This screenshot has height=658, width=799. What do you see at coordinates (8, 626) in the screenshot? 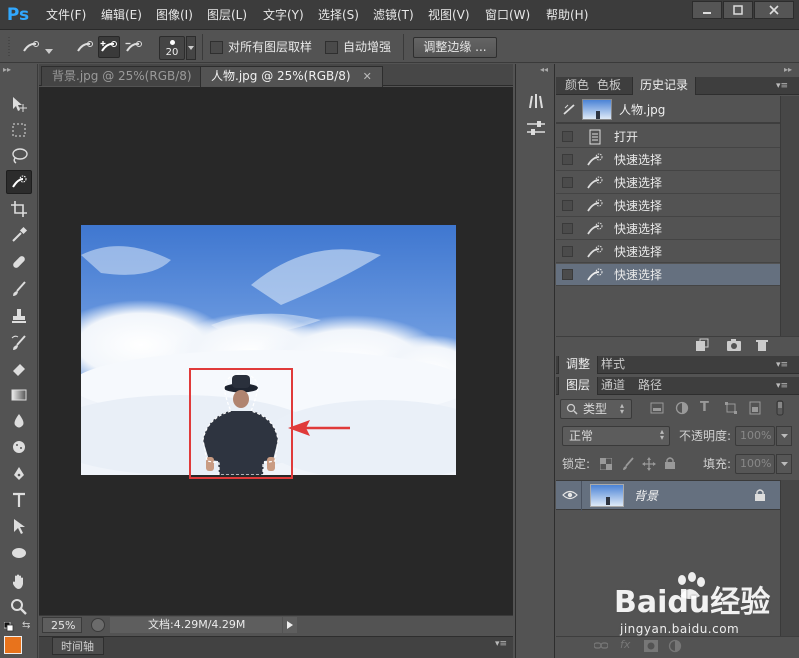
I see `default-colors-icon` at bounding box center [8, 626].